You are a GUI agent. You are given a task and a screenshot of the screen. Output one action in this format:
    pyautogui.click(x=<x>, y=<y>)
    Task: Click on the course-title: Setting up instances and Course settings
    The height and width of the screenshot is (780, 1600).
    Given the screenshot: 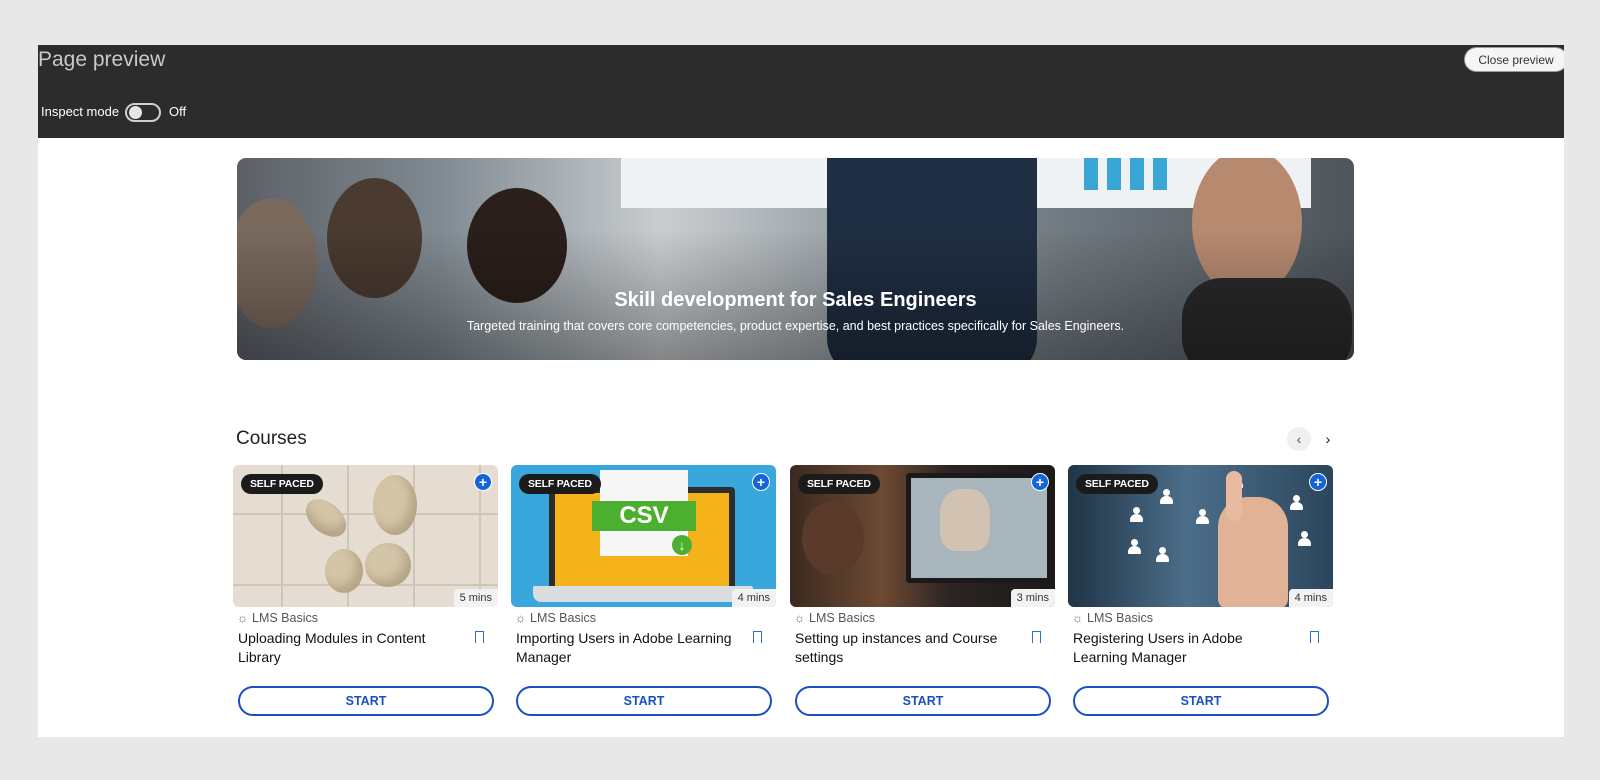 What is the action you would take?
    pyautogui.click(x=909, y=648)
    